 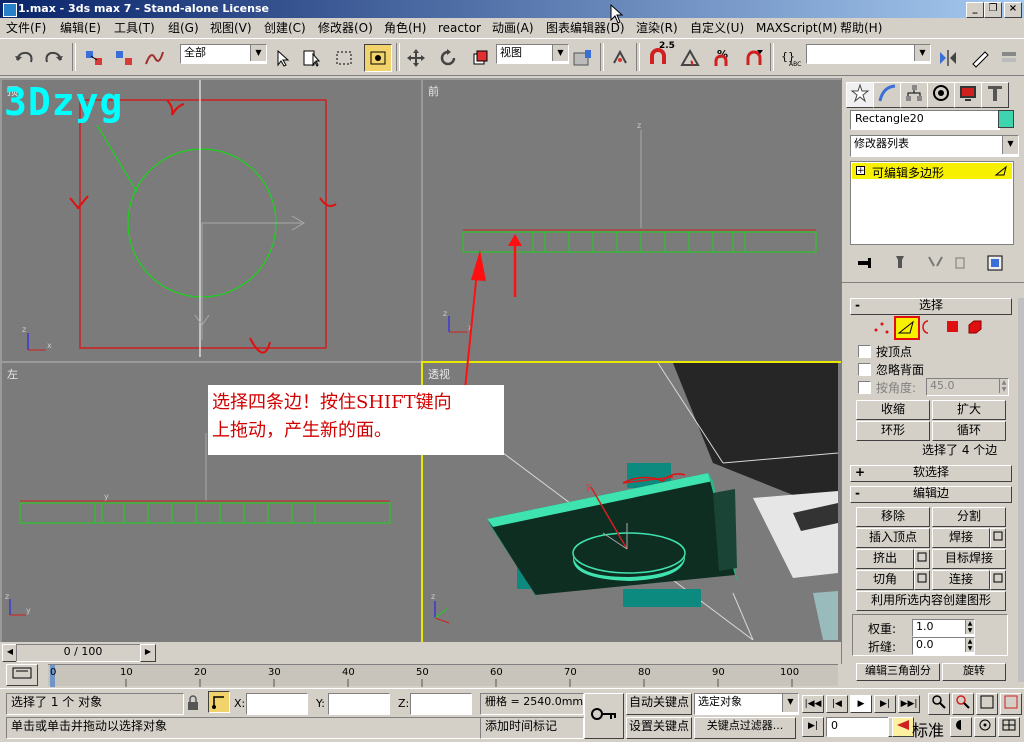 I want to click on add-time-tag: 添加时间标记, so click(x=532, y=728).